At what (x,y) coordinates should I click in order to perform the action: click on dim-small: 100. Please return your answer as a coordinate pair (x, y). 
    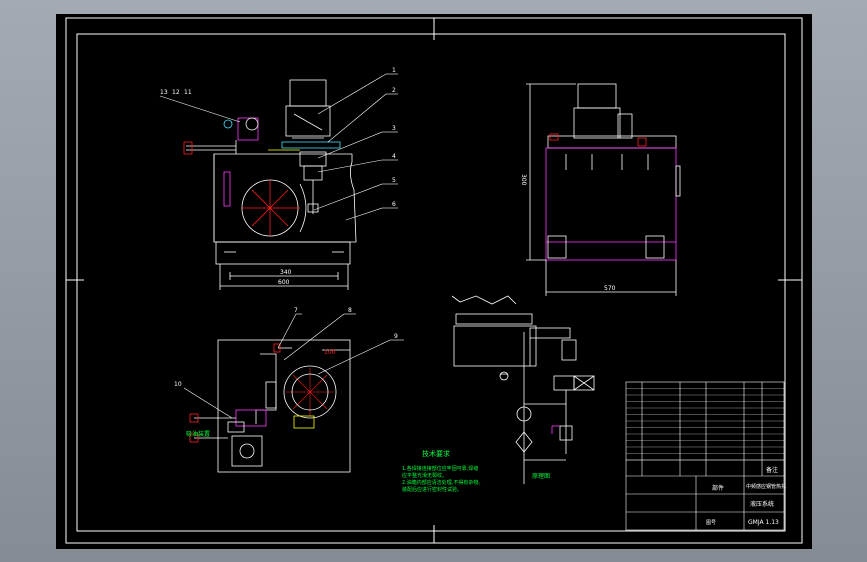
    Looking at the image, I should click on (330, 352).